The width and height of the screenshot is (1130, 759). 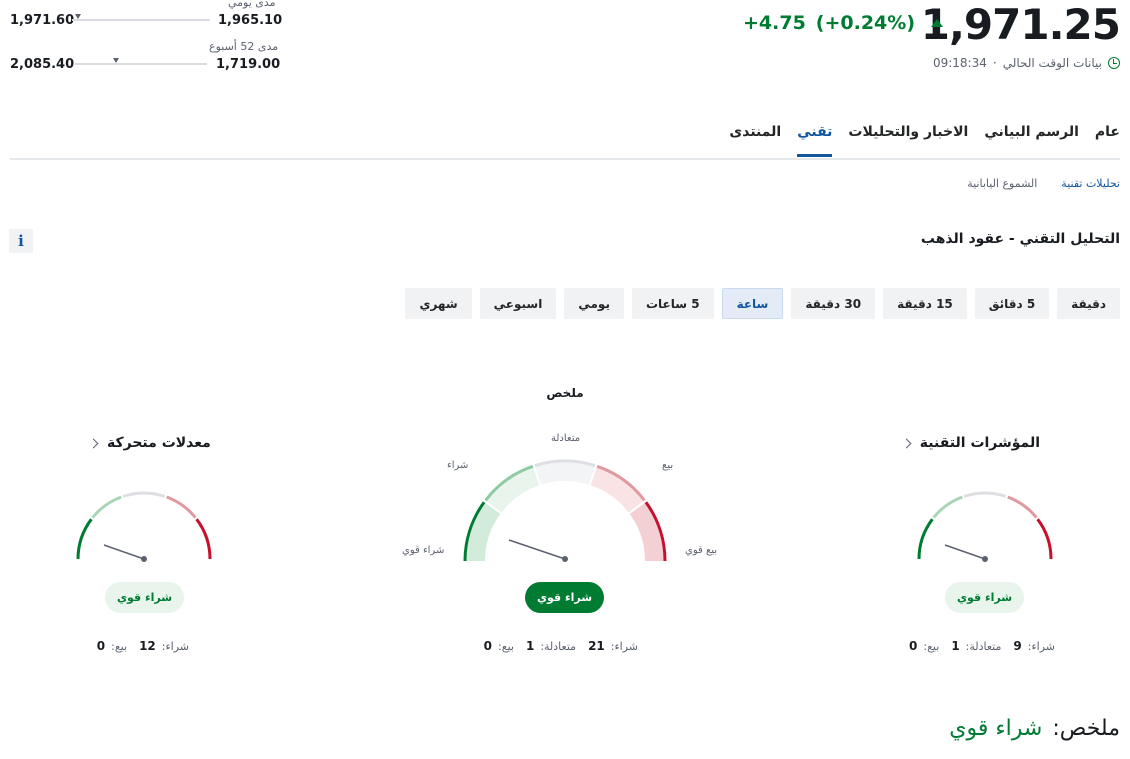 I want to click on period-1hour: ساعة, so click(x=752, y=303).